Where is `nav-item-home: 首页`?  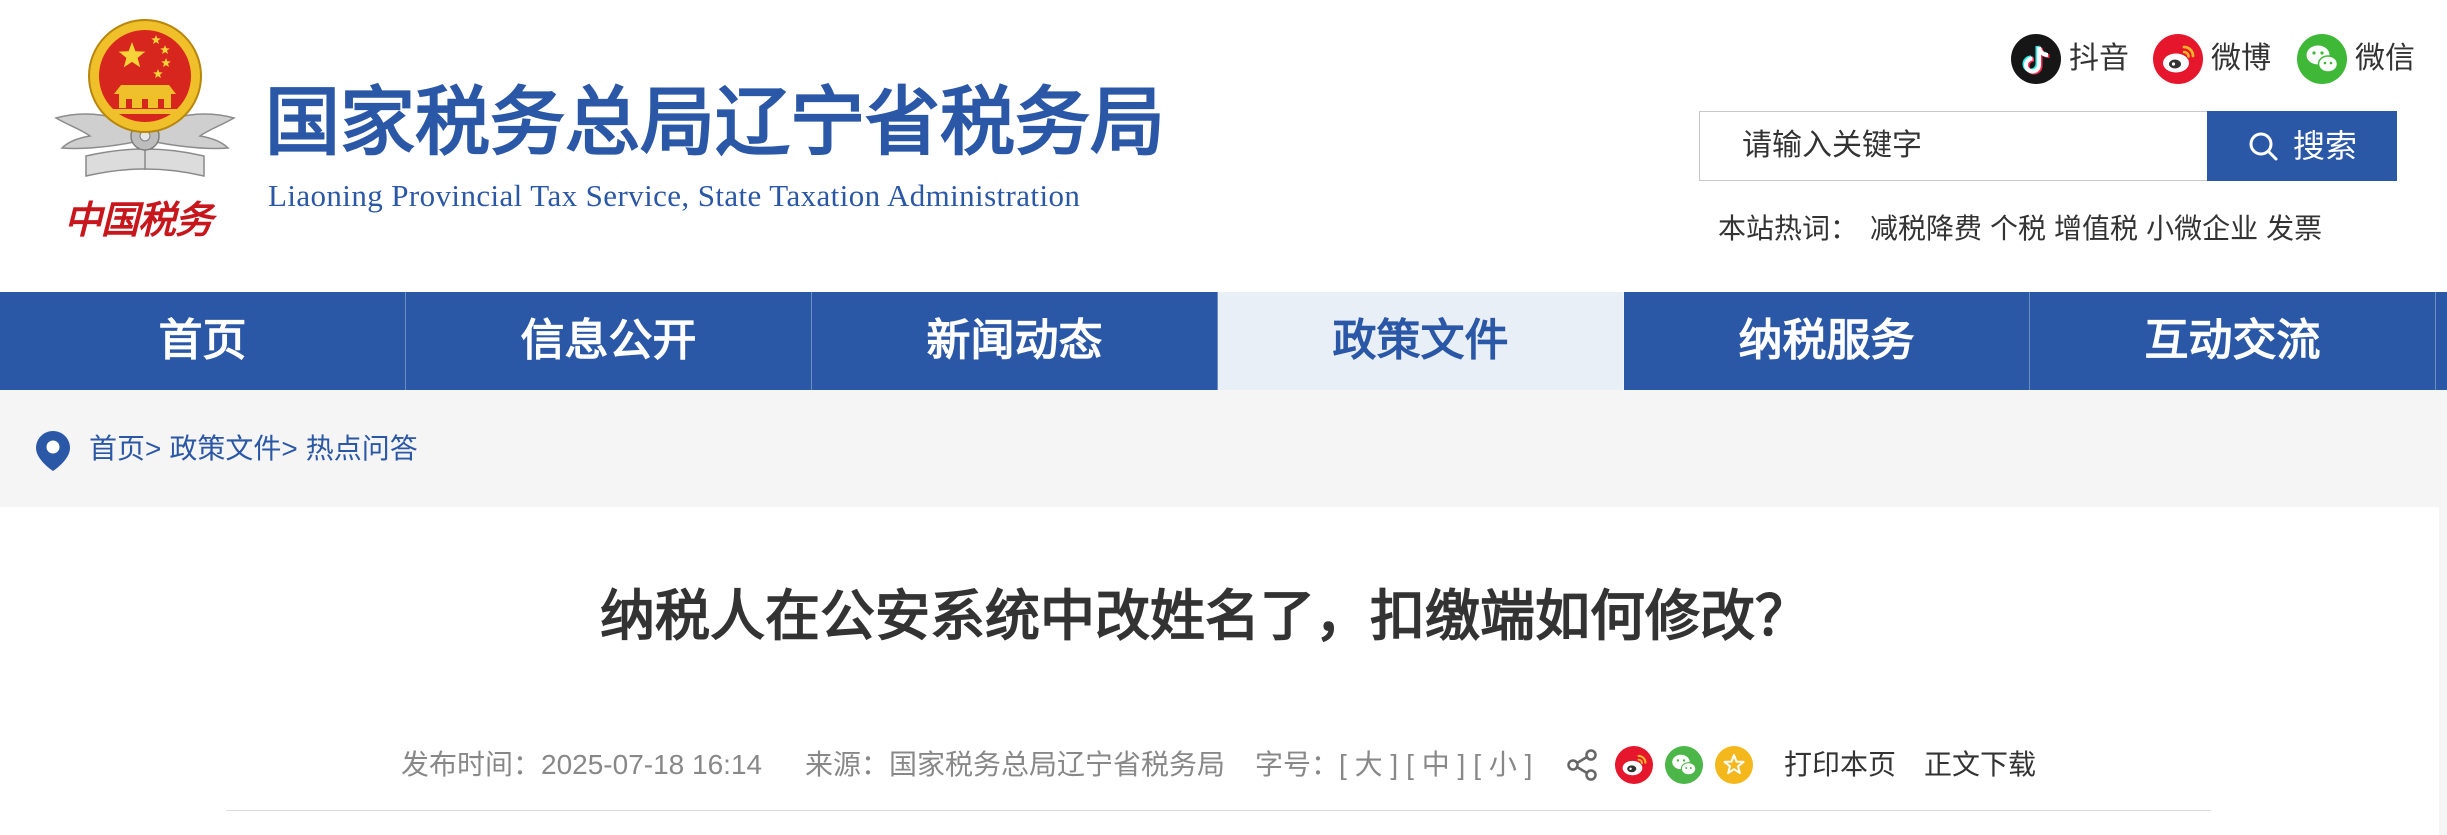 nav-item-home: 首页 is located at coordinates (203, 341).